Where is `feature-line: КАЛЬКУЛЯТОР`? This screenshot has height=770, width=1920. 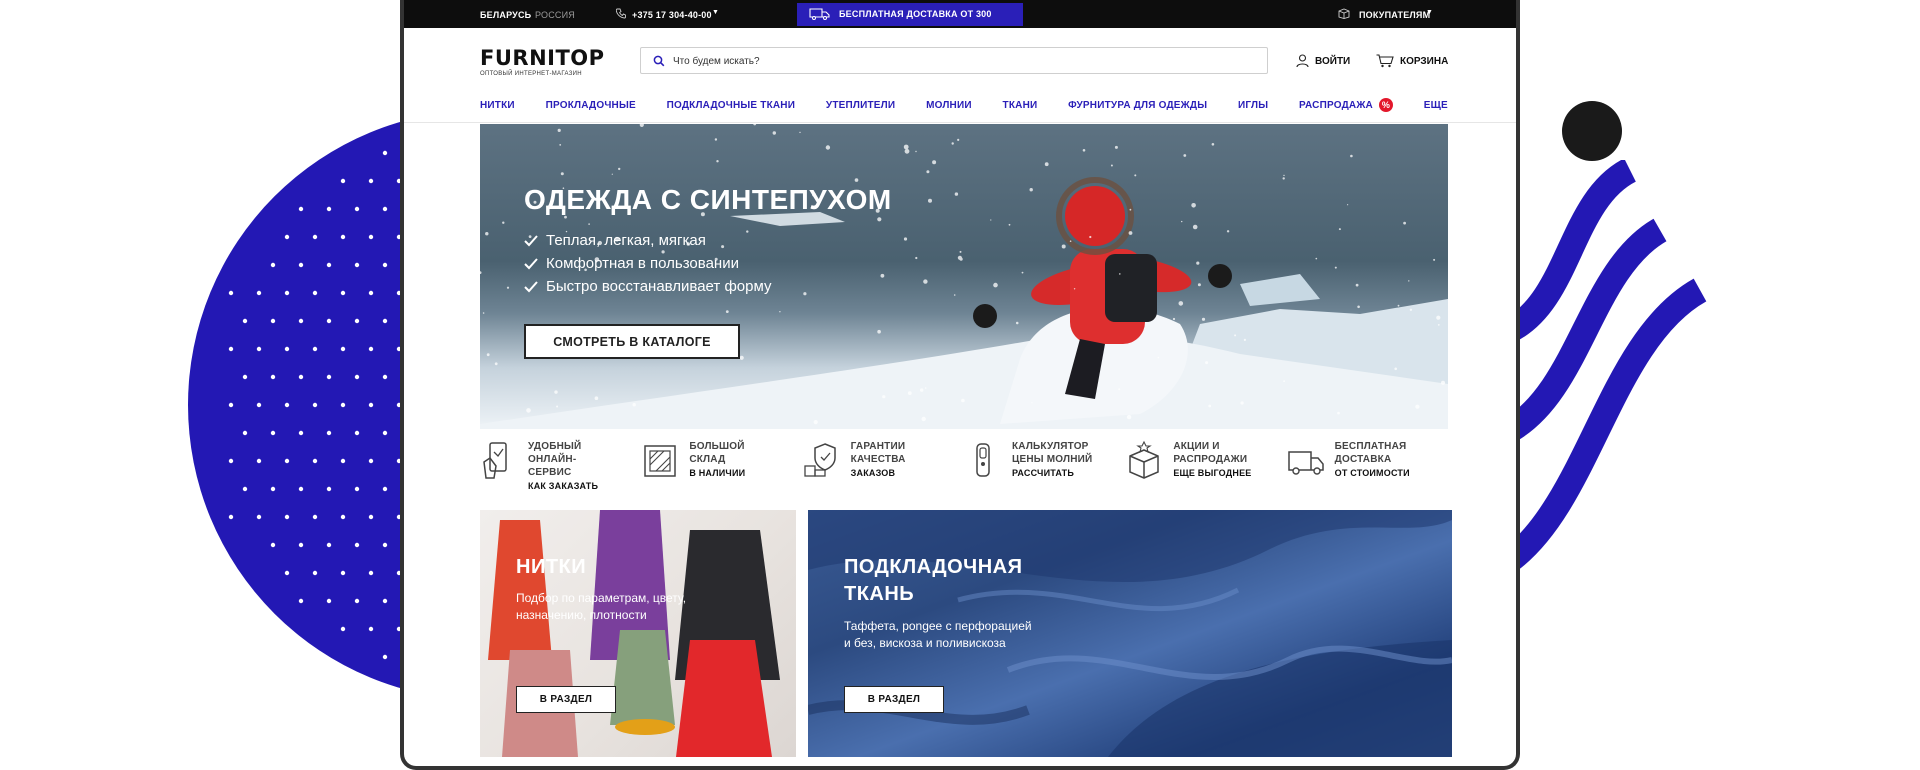
feature-line: КАЛЬКУЛЯТОР is located at coordinates (1050, 446).